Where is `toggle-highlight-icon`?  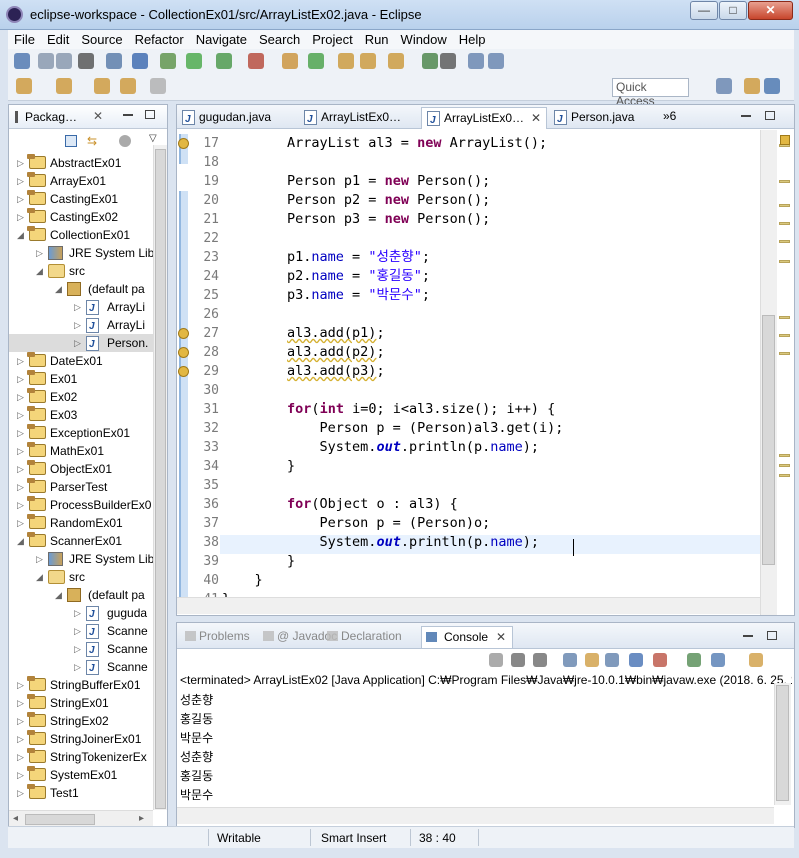 toggle-highlight-icon is located at coordinates (448, 61).